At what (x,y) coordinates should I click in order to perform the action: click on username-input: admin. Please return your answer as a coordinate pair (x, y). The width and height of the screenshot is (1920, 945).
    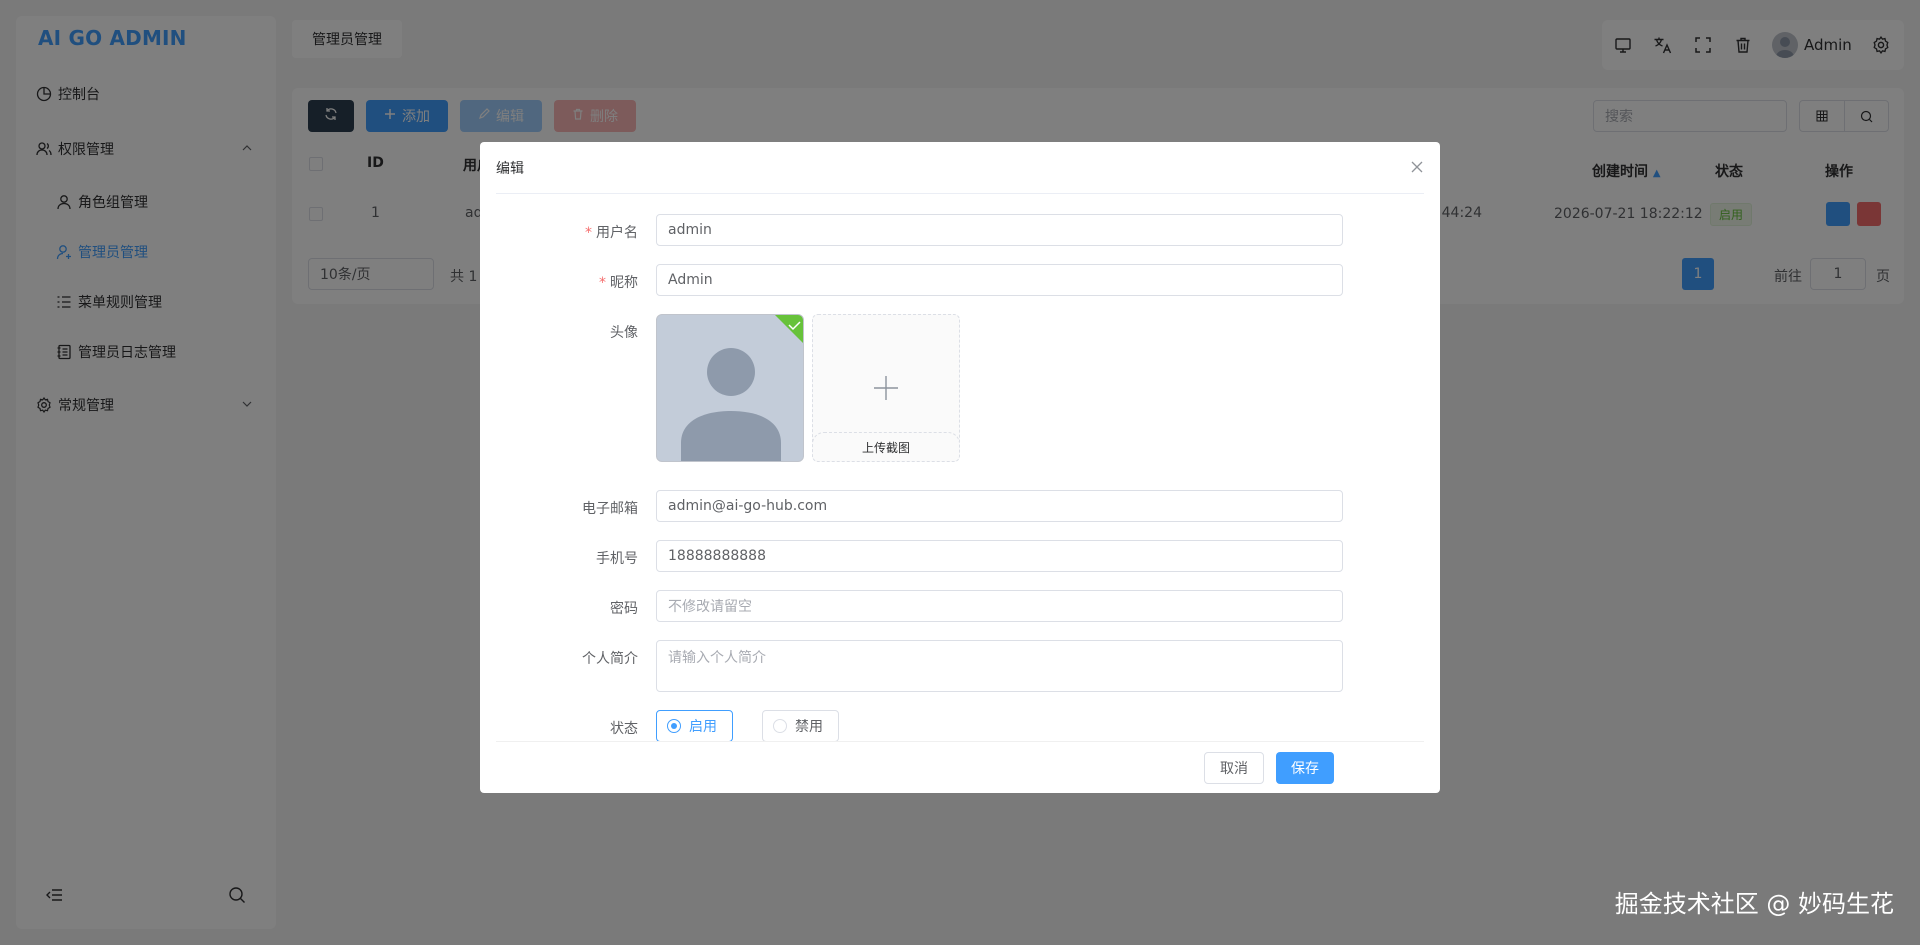
    Looking at the image, I should click on (999, 230).